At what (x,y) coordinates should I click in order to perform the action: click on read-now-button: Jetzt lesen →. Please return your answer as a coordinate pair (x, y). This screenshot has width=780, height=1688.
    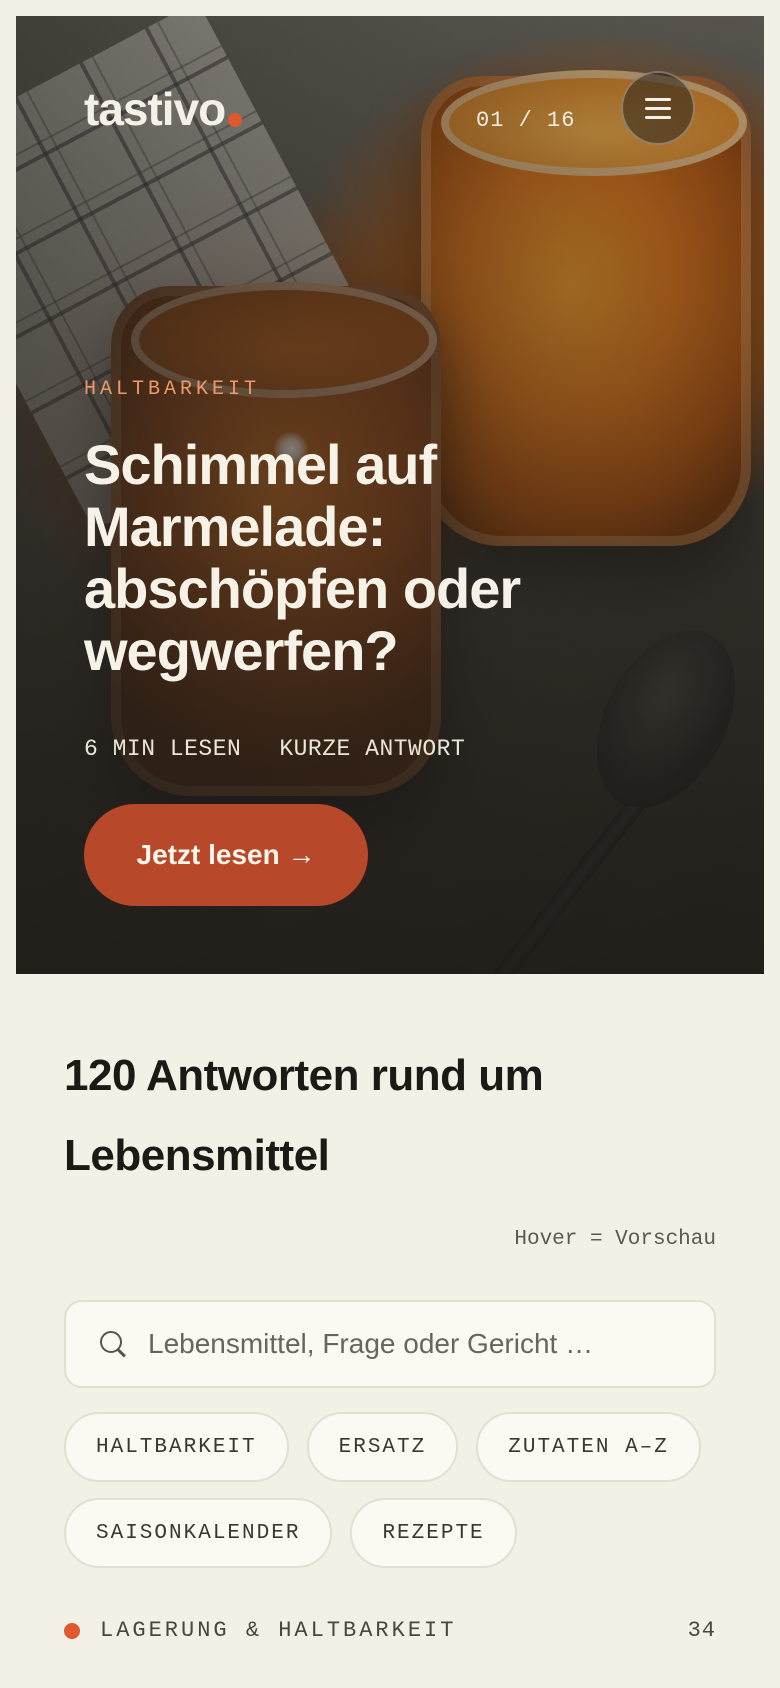
    Looking at the image, I should click on (226, 855).